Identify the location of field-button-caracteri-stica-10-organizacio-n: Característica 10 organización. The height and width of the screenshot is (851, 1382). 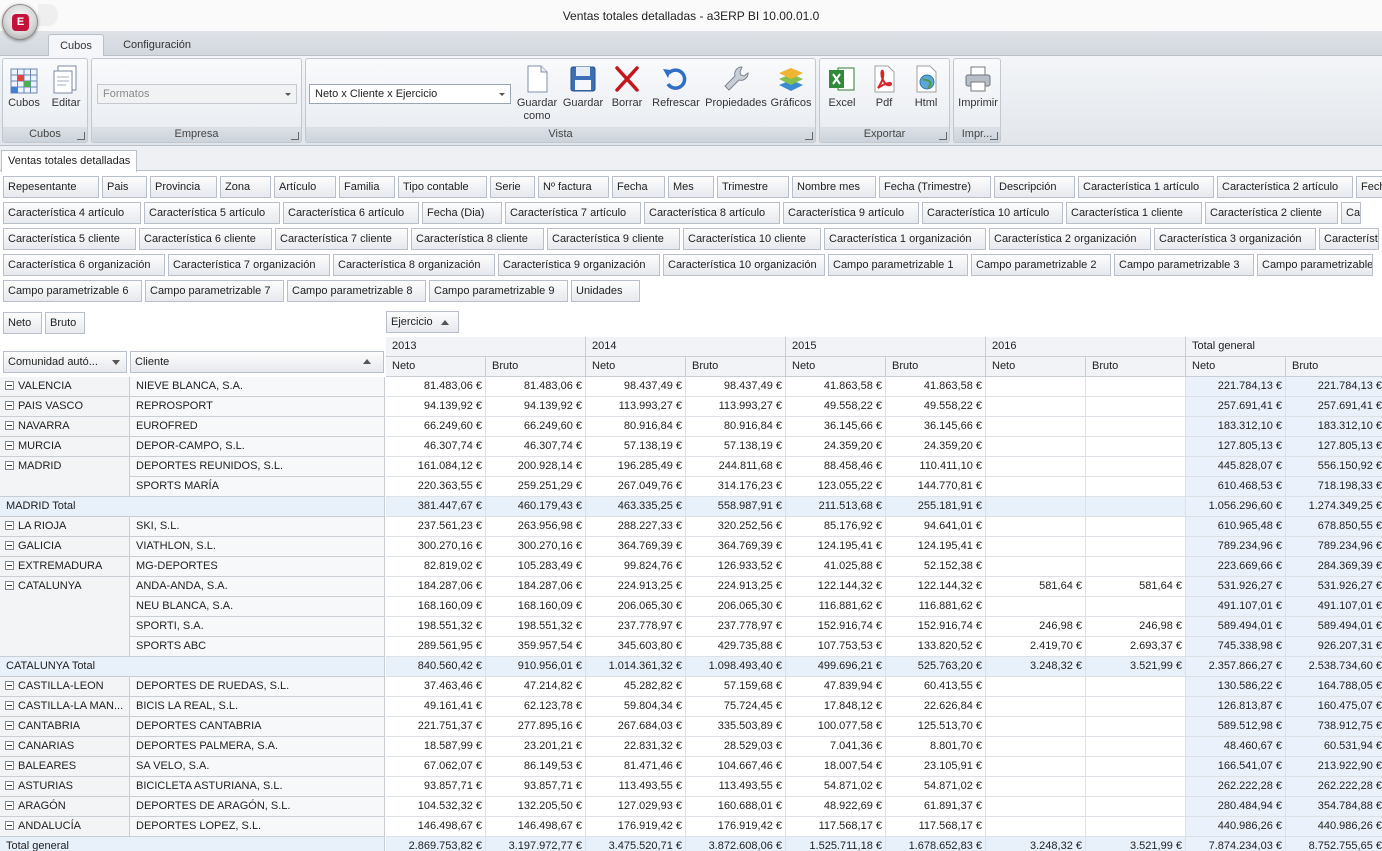
(744, 265).